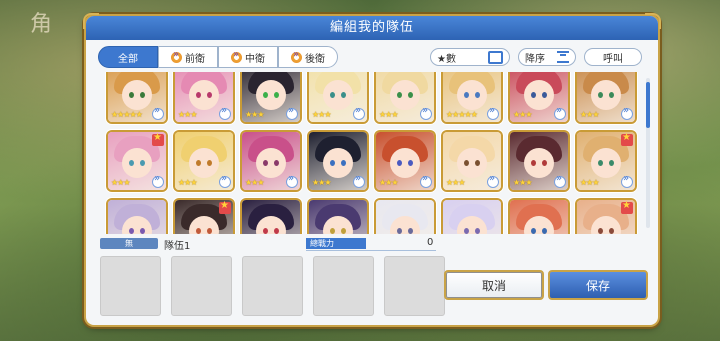 Image resolution: width=720 pixels, height=341 pixels. Describe the element at coordinates (648, 105) in the screenshot. I see `scrollbar-thumb` at that location.